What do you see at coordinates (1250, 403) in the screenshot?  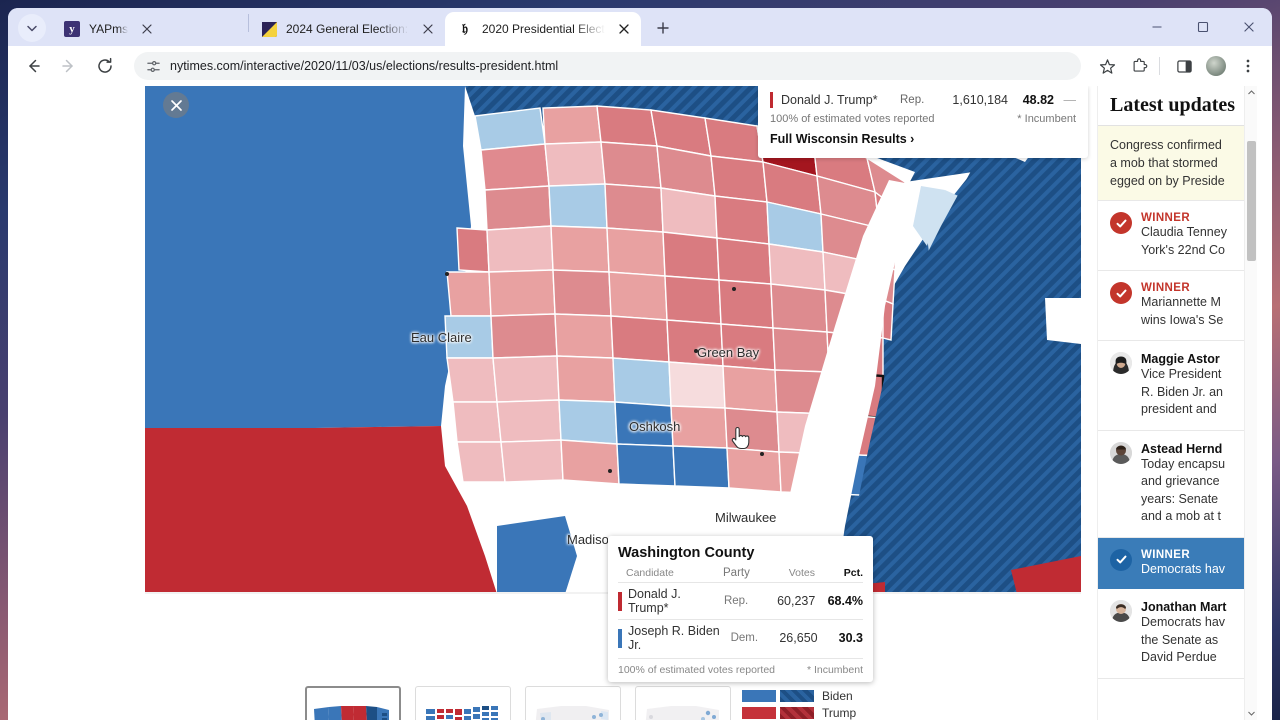 I see `sidebar-scrollbar` at bounding box center [1250, 403].